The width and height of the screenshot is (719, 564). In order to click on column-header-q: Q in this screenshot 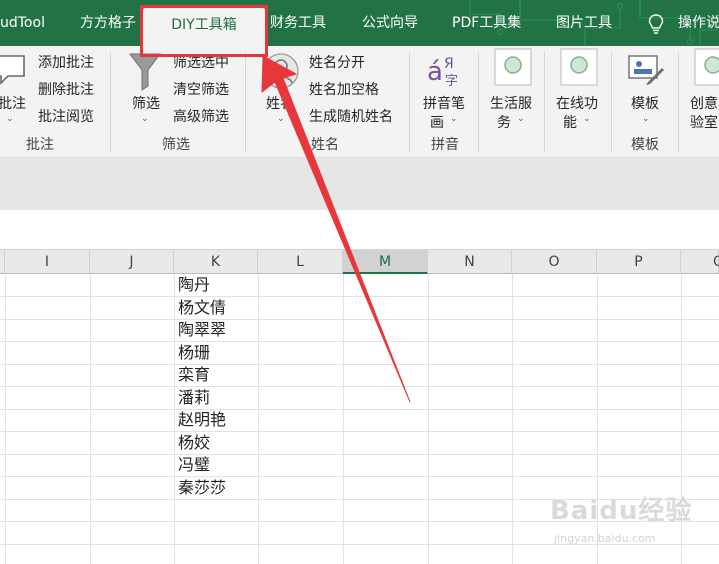, I will do `click(700, 262)`.